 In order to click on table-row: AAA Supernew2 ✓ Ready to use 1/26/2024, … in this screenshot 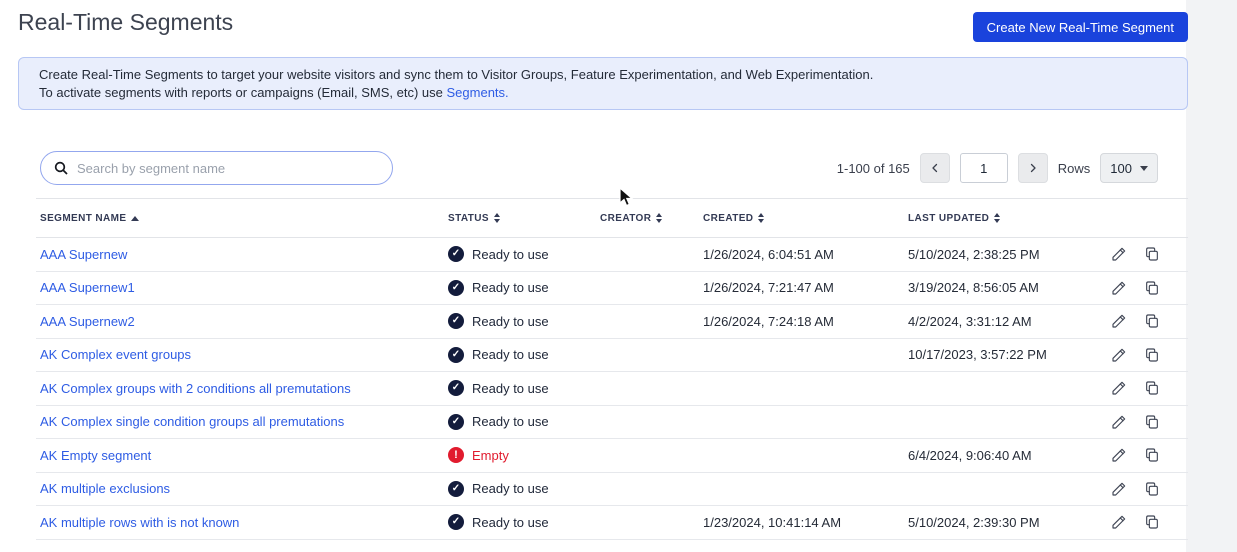, I will do `click(612, 322)`.